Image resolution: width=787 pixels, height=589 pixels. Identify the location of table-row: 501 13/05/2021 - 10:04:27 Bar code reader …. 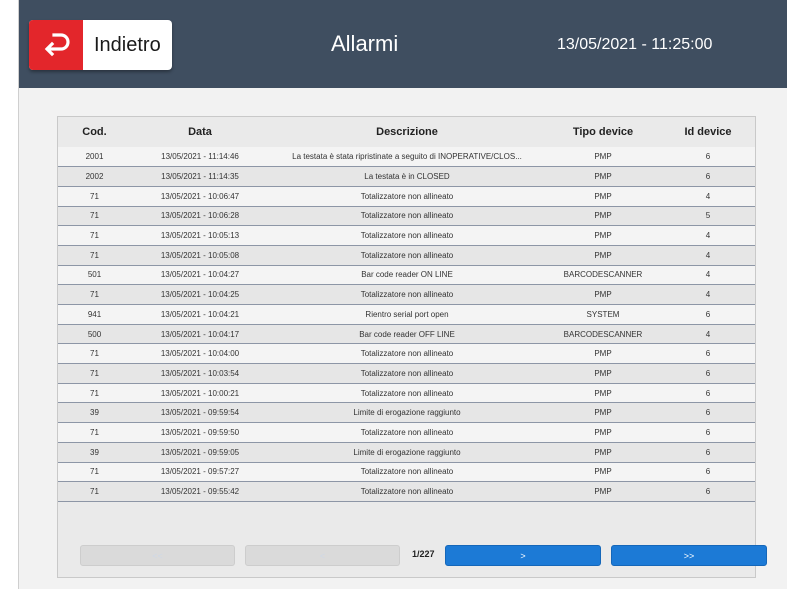
(406, 275).